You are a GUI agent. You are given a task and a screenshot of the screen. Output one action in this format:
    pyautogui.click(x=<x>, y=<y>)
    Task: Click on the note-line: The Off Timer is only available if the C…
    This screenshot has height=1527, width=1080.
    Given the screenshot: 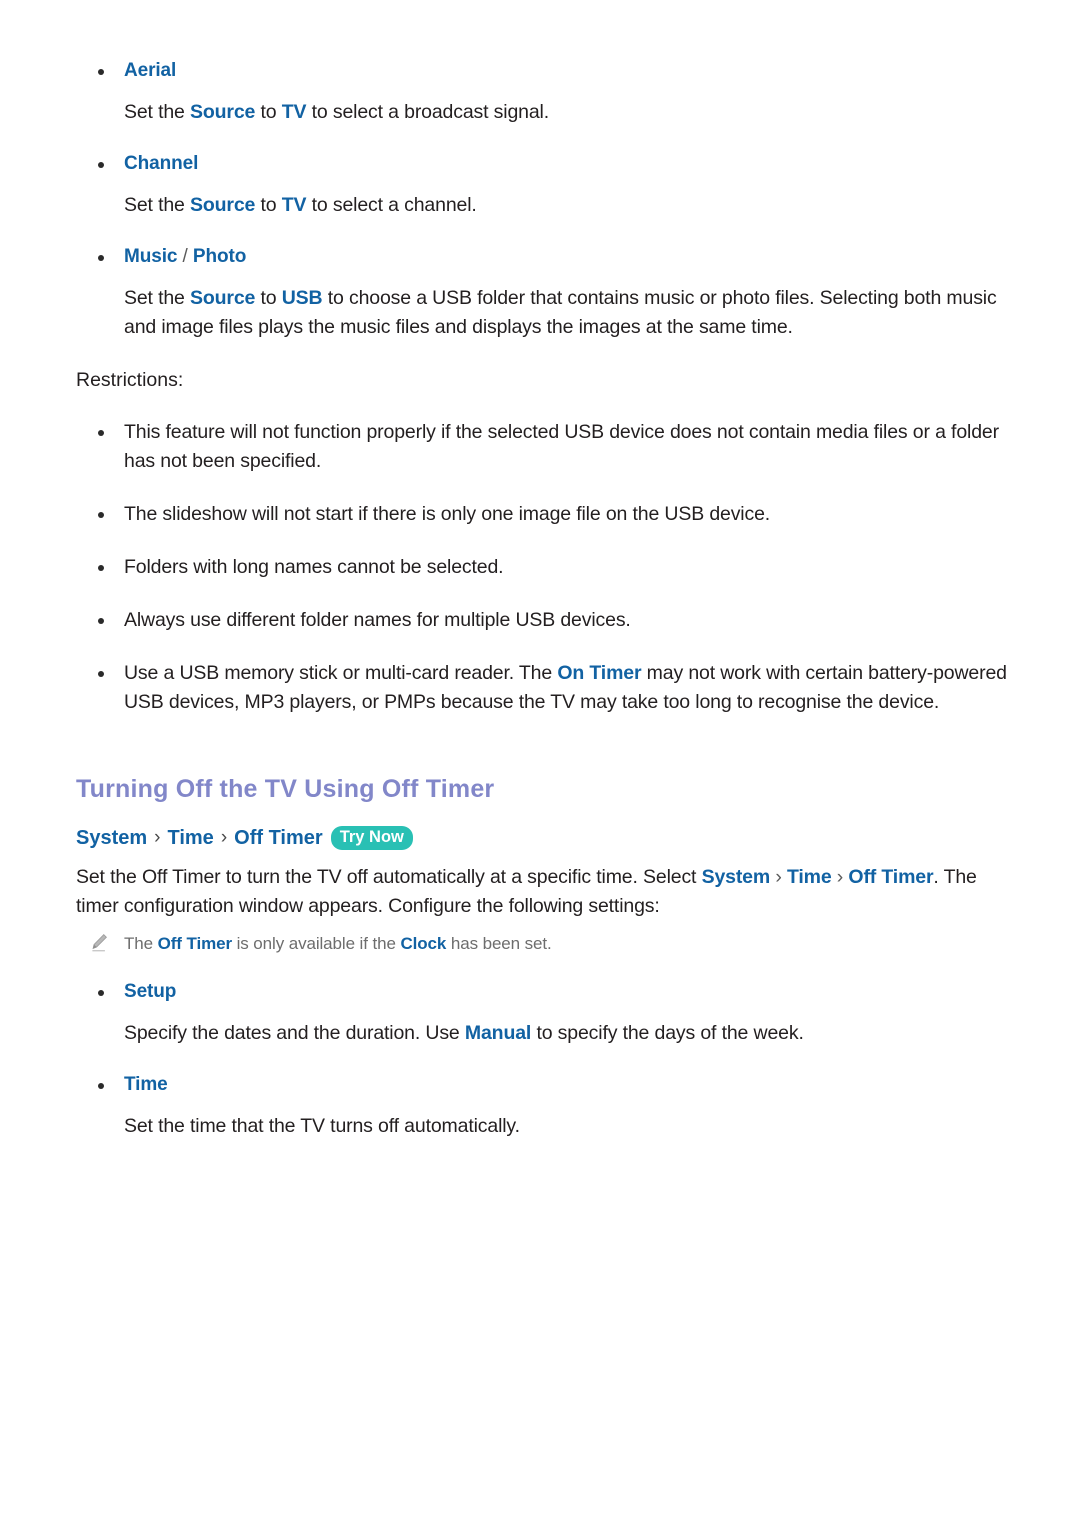 What is the action you would take?
    pyautogui.click(x=548, y=944)
    